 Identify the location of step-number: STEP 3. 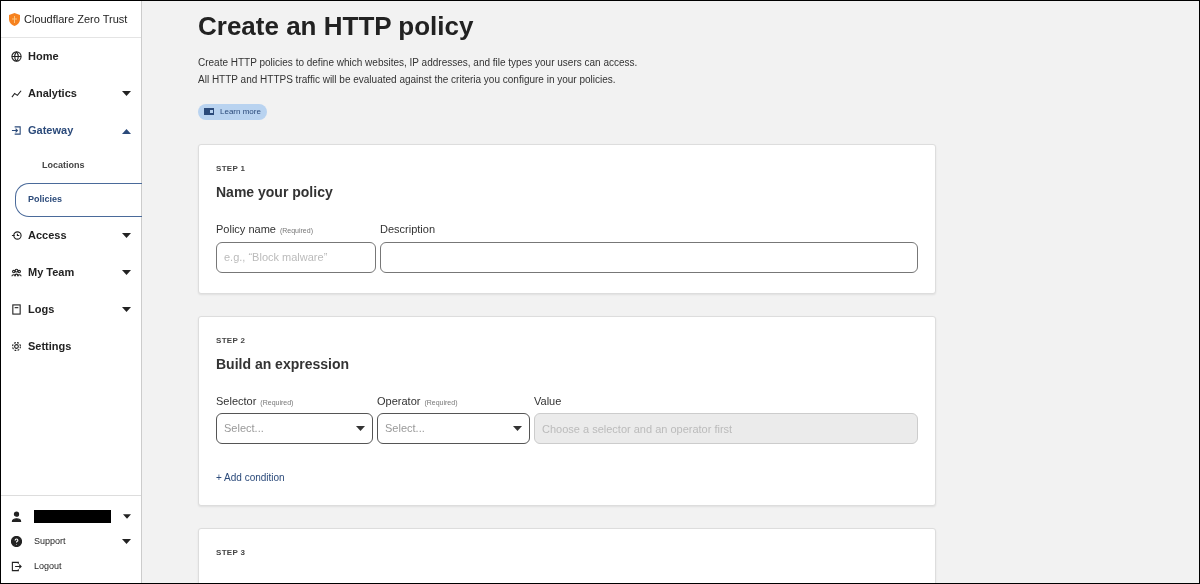
(231, 553).